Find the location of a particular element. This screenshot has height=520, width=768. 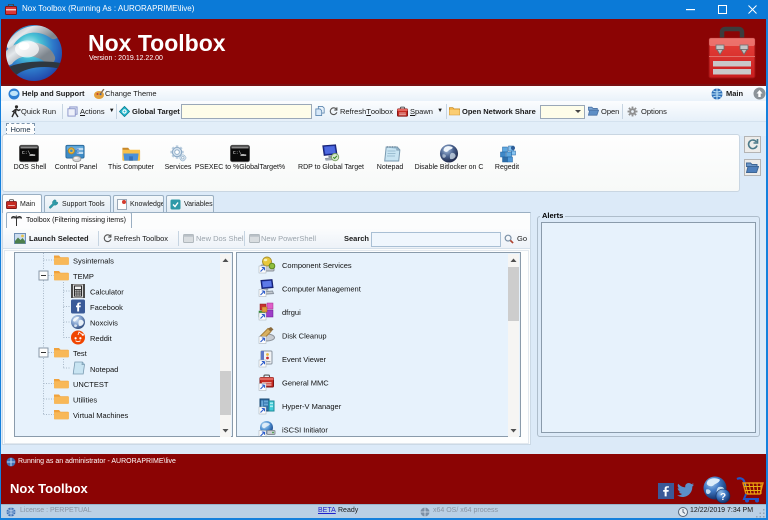

svg-text: Sysinternals is located at coordinates (93, 261).